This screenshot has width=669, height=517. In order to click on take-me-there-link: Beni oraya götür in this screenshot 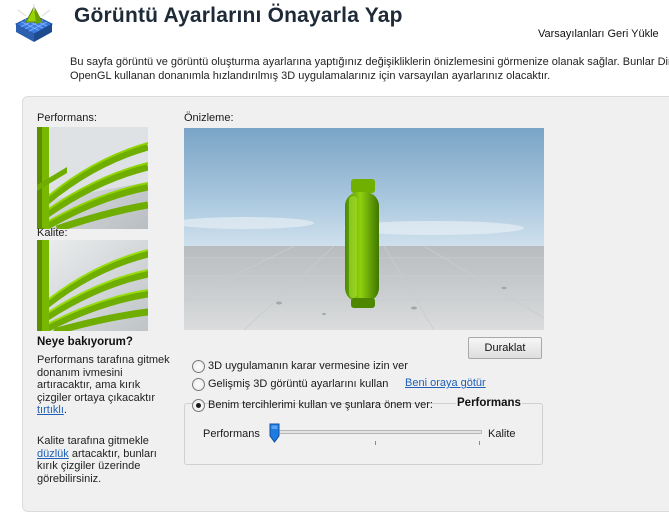, I will do `click(445, 383)`.